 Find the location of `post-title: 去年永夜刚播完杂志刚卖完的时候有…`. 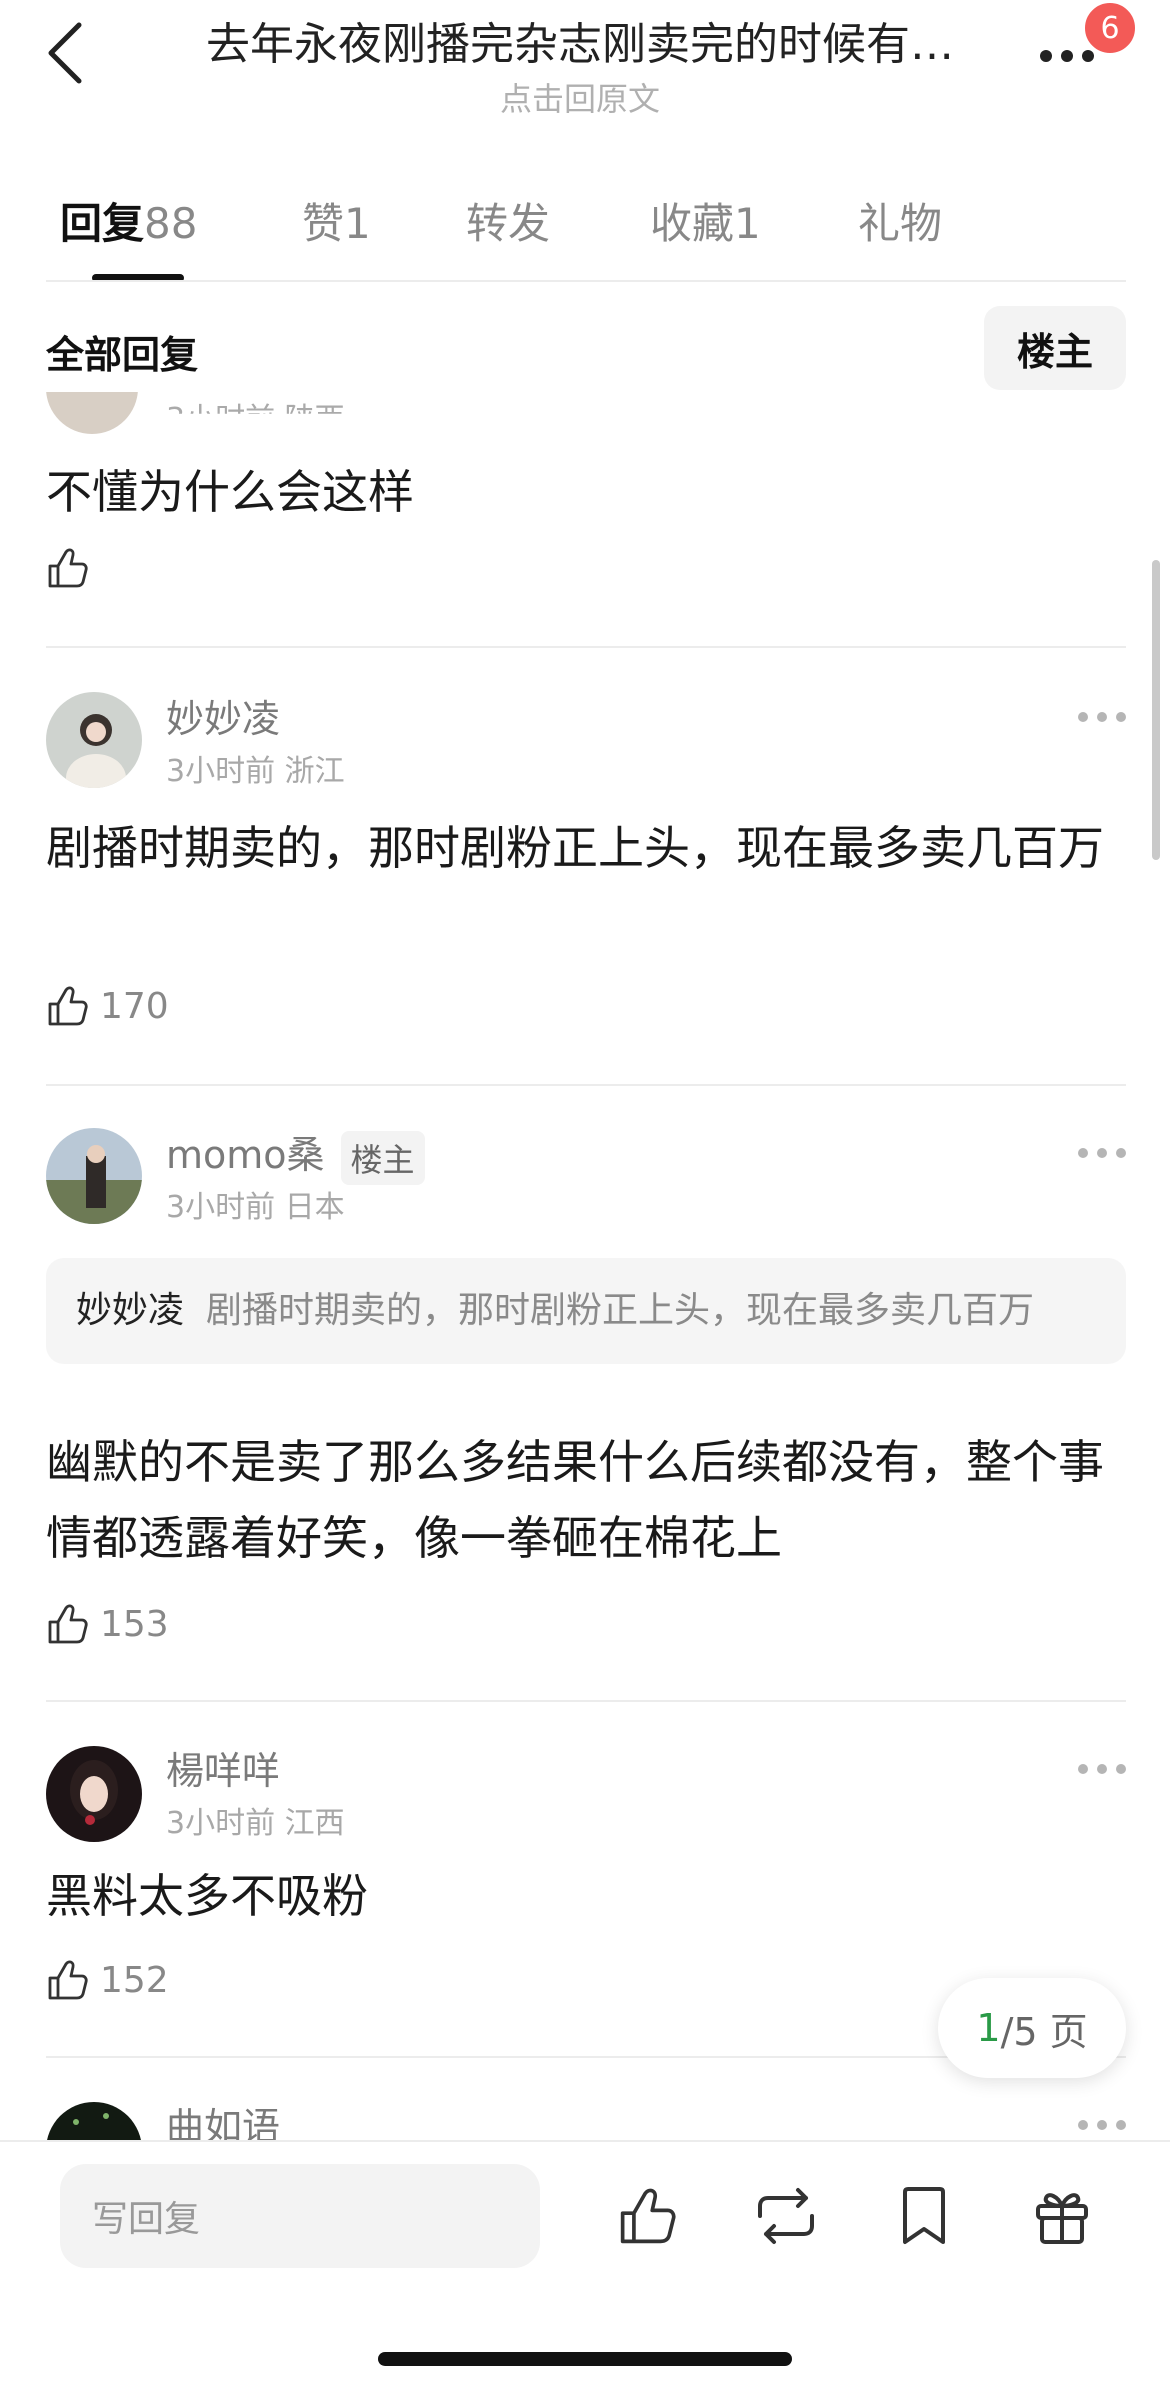

post-title: 去年永夜刚播完杂志刚卖完的时候有… is located at coordinates (580, 40).